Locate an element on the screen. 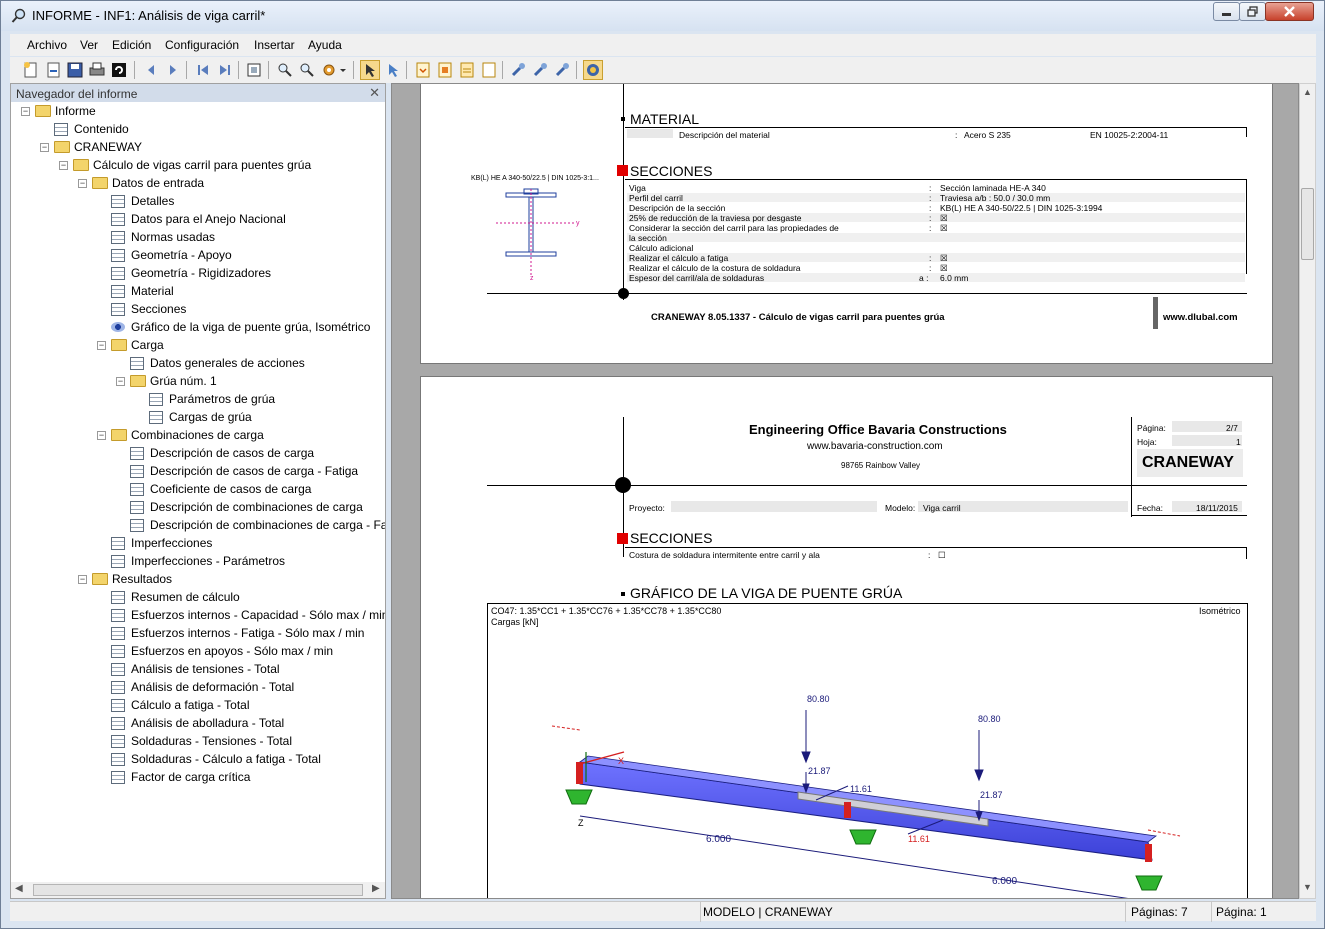 The image size is (1325, 929). tree-item: Secciones is located at coordinates (198, 309).